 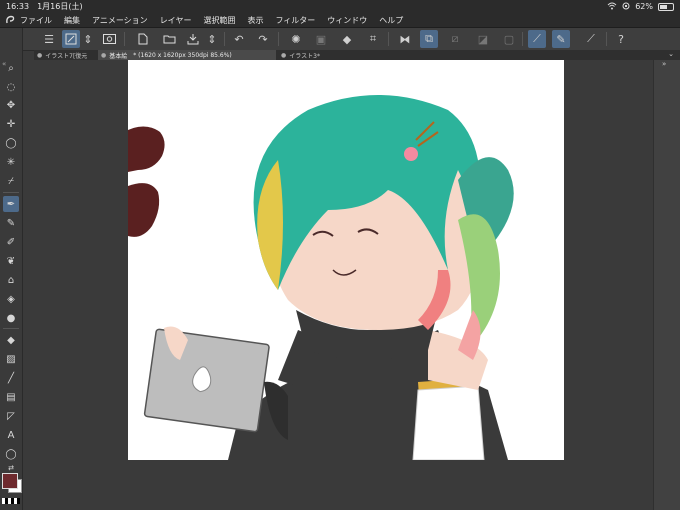 I want to click on collapse-right-icon: », so click(x=664, y=64).